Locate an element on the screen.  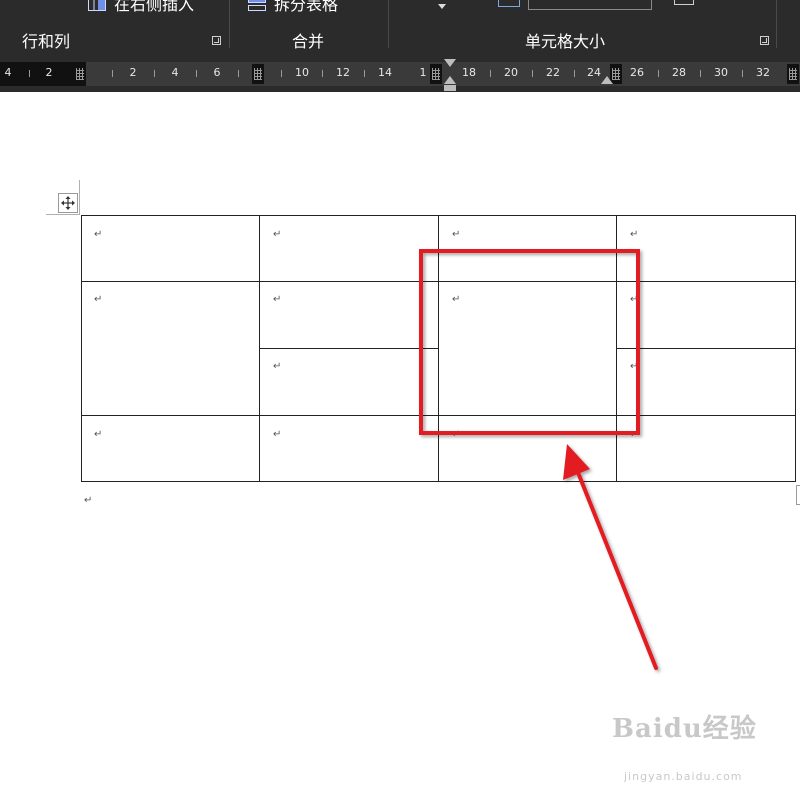
group-label-rows-cols: 行和列 is located at coordinates (46, 41).